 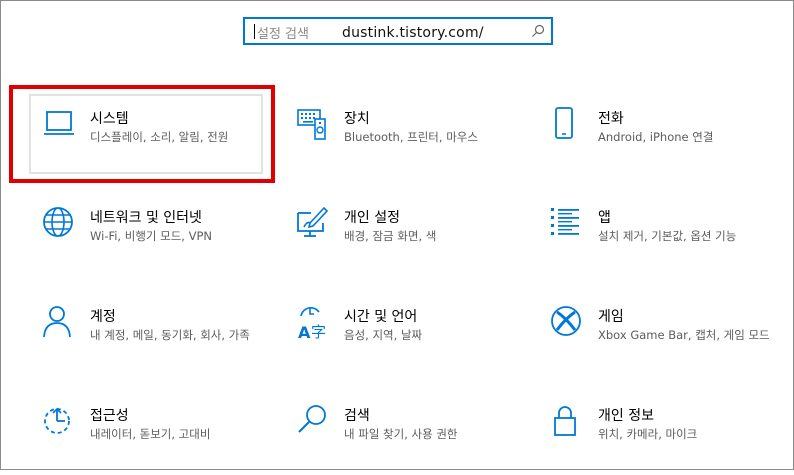 I want to click on devices-icon, so click(x=311, y=124).